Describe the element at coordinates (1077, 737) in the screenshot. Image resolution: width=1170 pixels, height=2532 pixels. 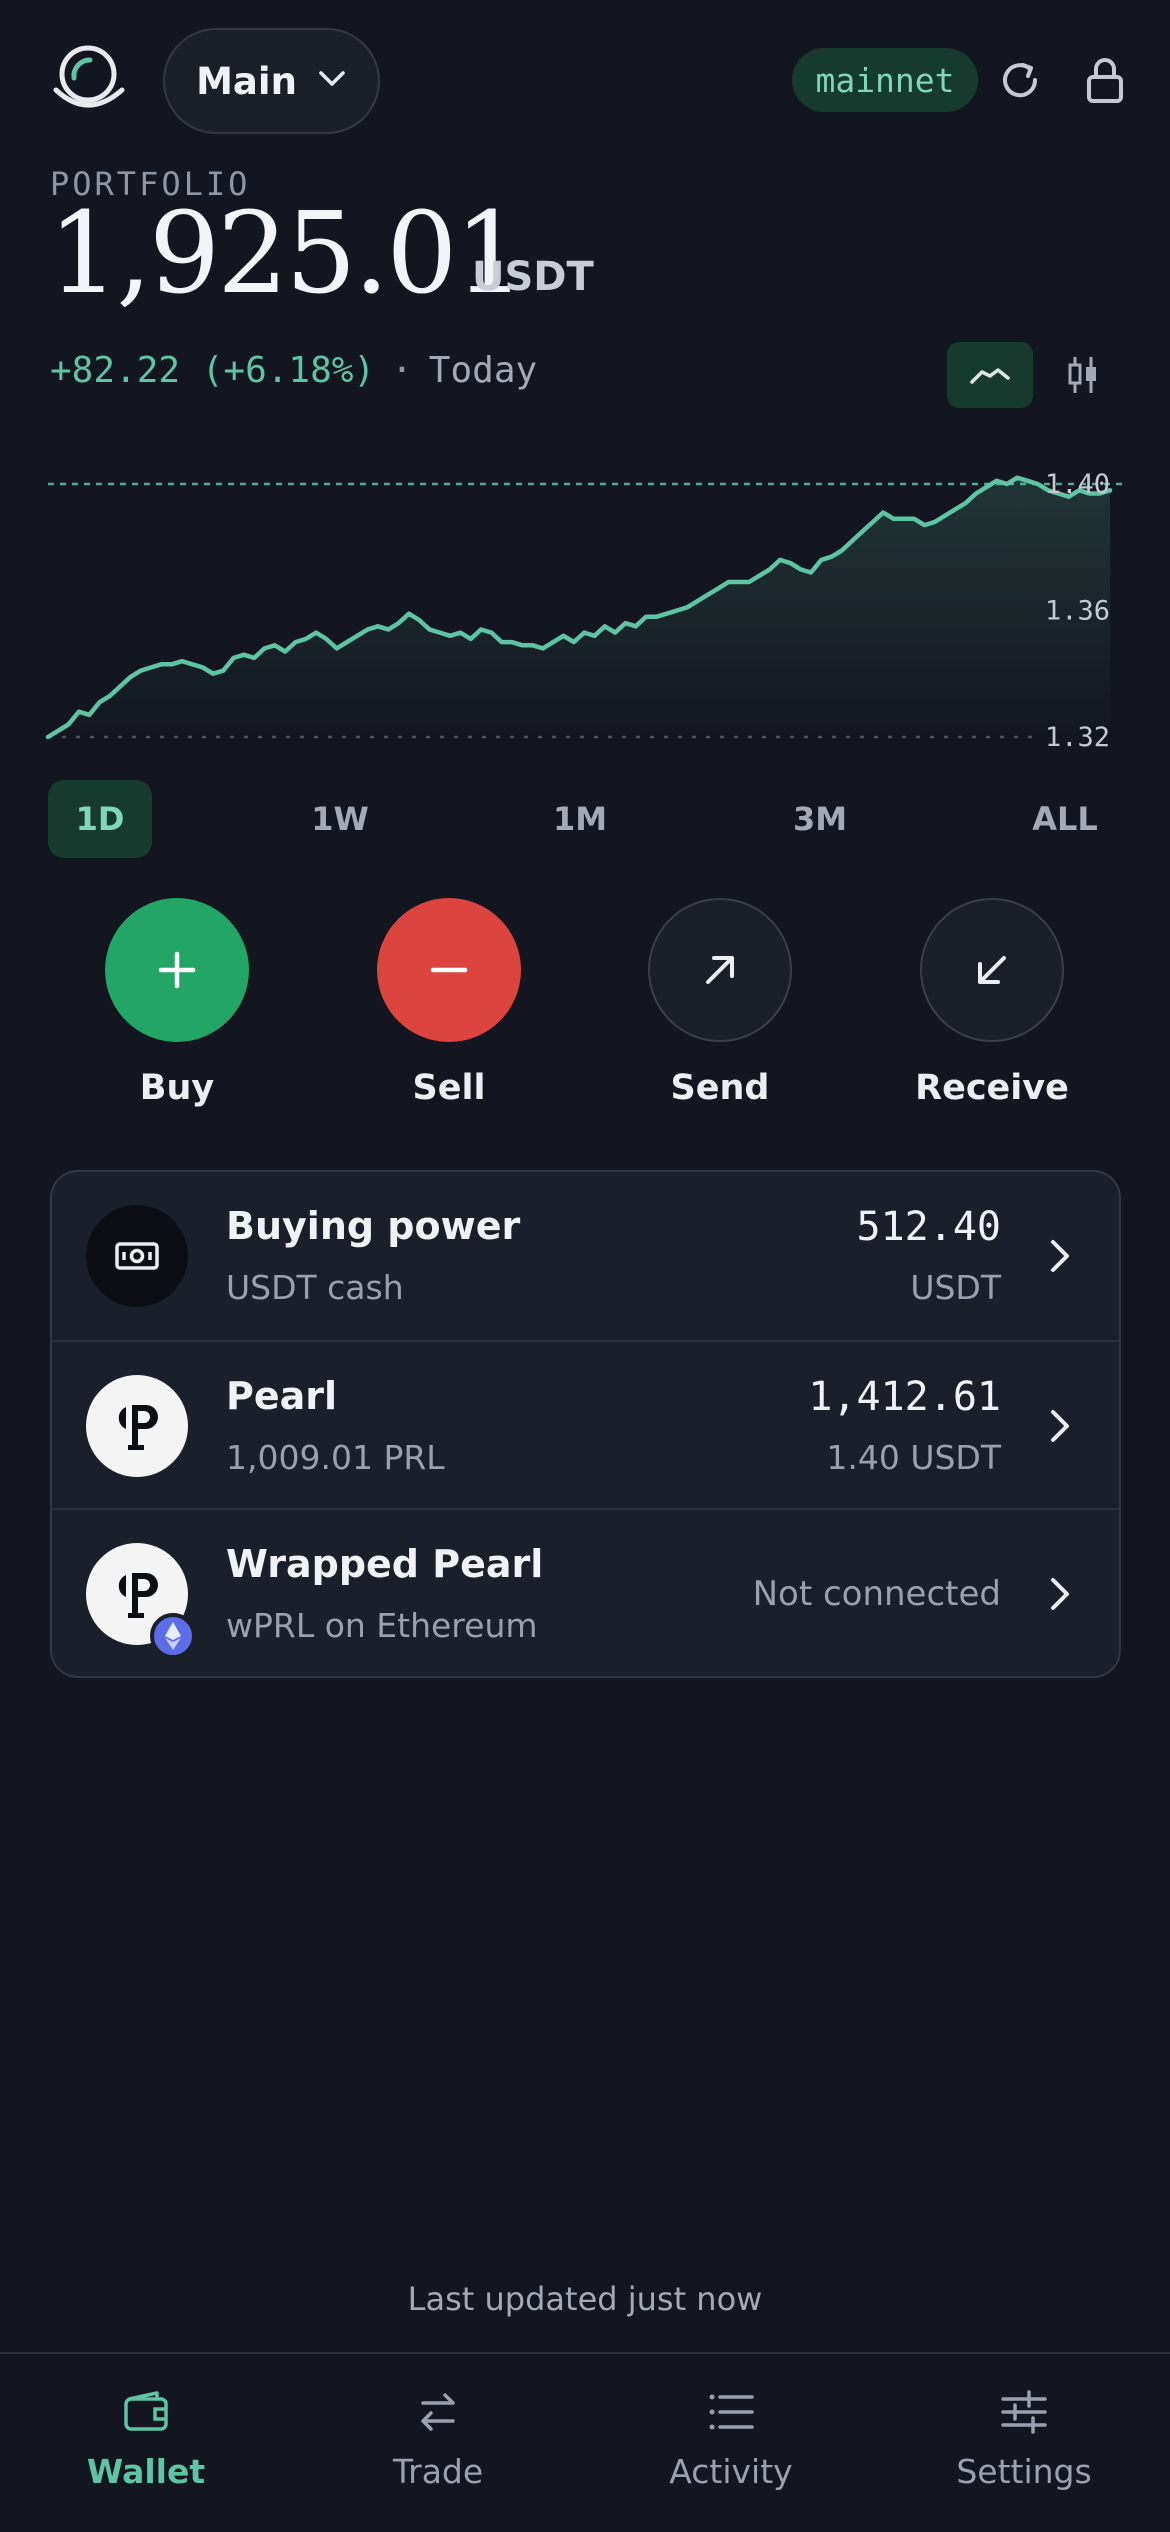
I see `y-tick-label: 1.32` at that location.